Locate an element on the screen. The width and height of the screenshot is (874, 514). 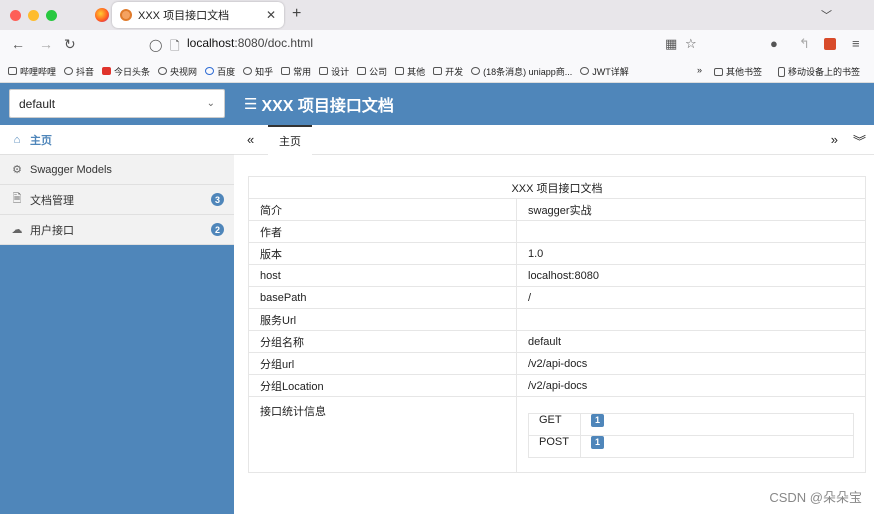
table-row: 版本 1.0 is located at coordinates (557, 253).